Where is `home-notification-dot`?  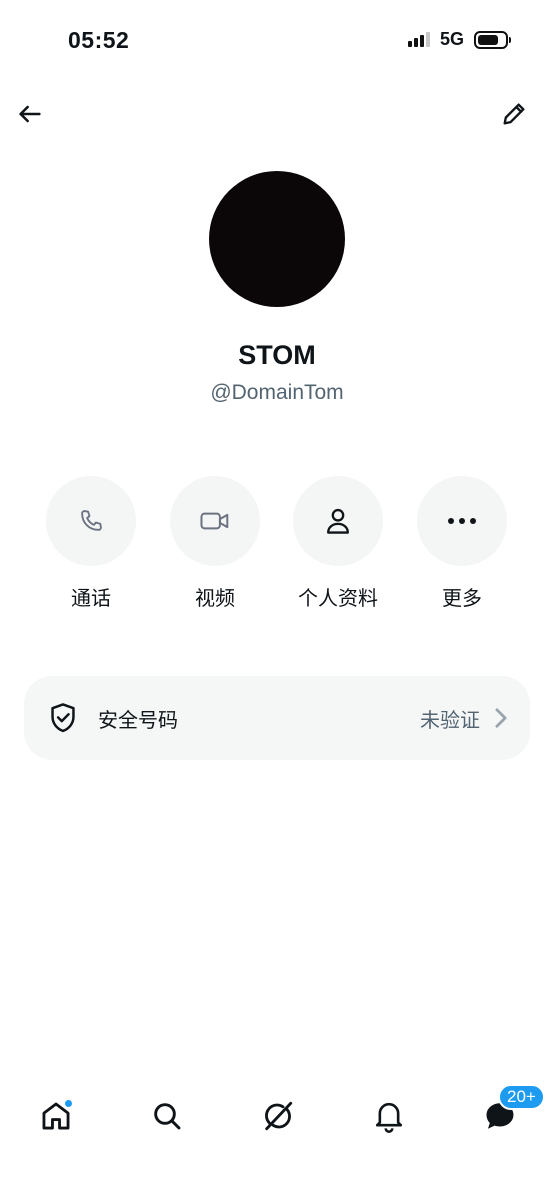 home-notification-dot is located at coordinates (68, 1103).